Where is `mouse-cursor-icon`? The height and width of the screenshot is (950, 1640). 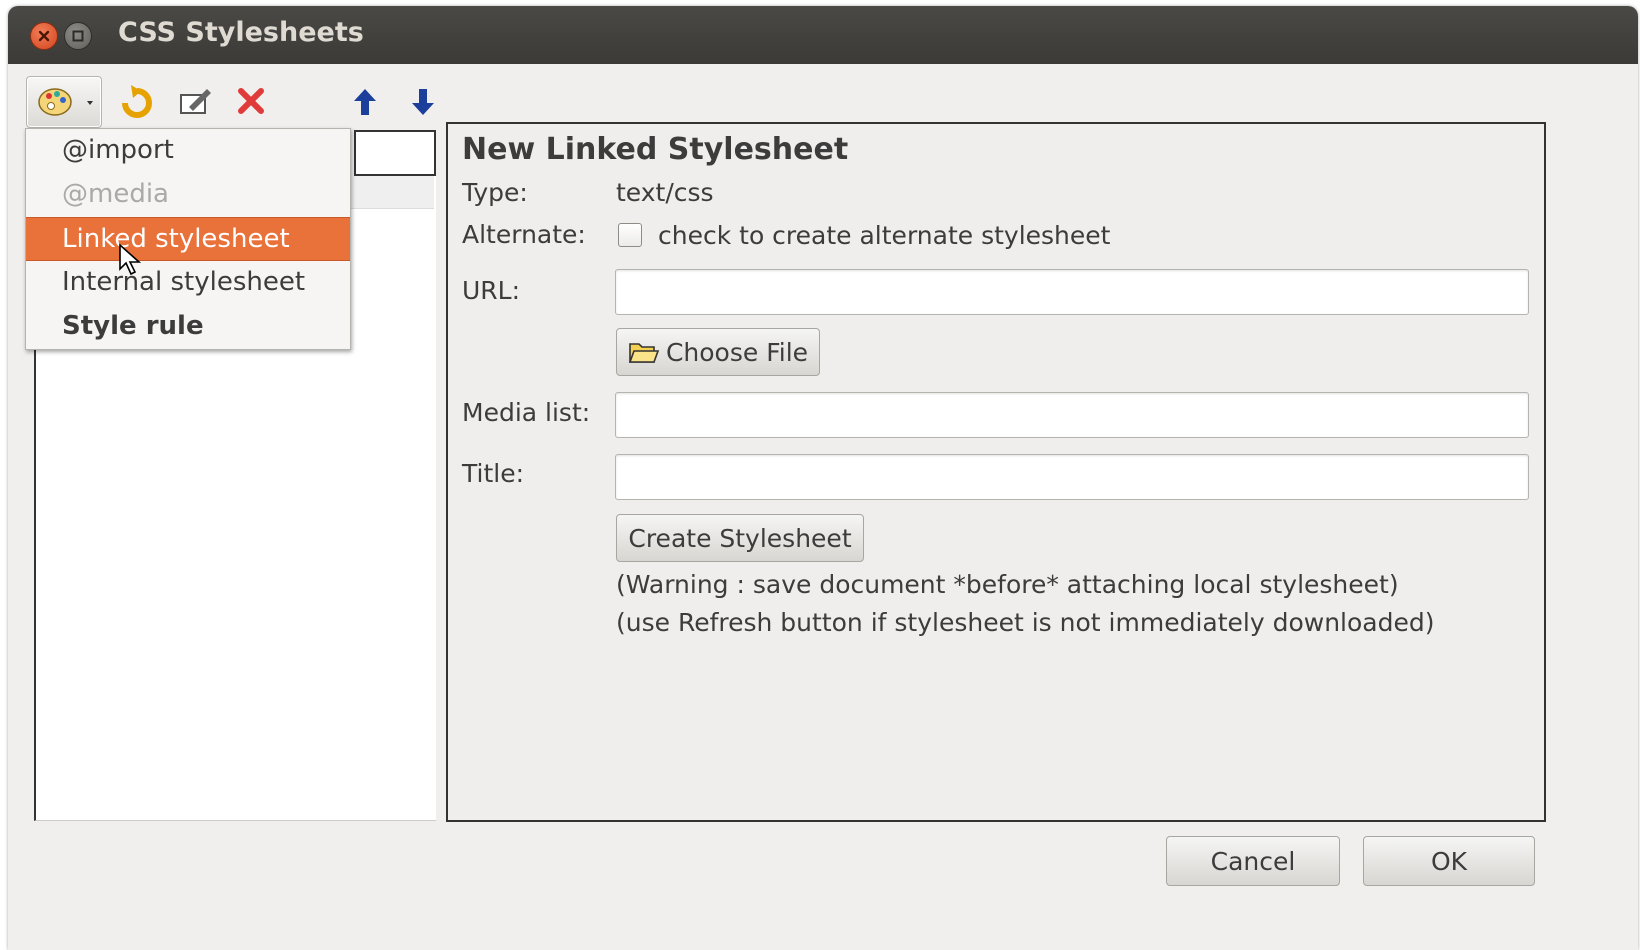
mouse-cursor-icon is located at coordinates (130, 259).